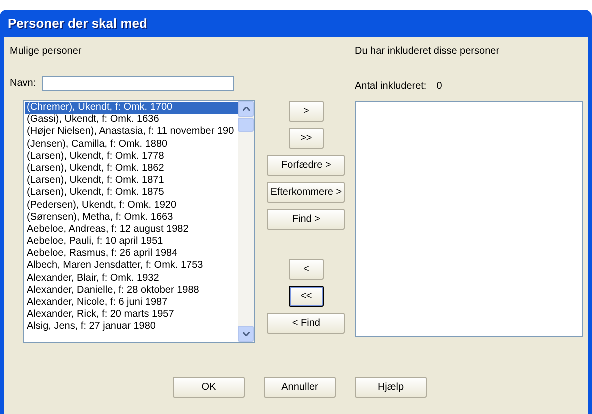 This screenshot has width=592, height=414. I want to click on person-item: Alsig, Jens, f: 27 januar 1980, so click(131, 327).